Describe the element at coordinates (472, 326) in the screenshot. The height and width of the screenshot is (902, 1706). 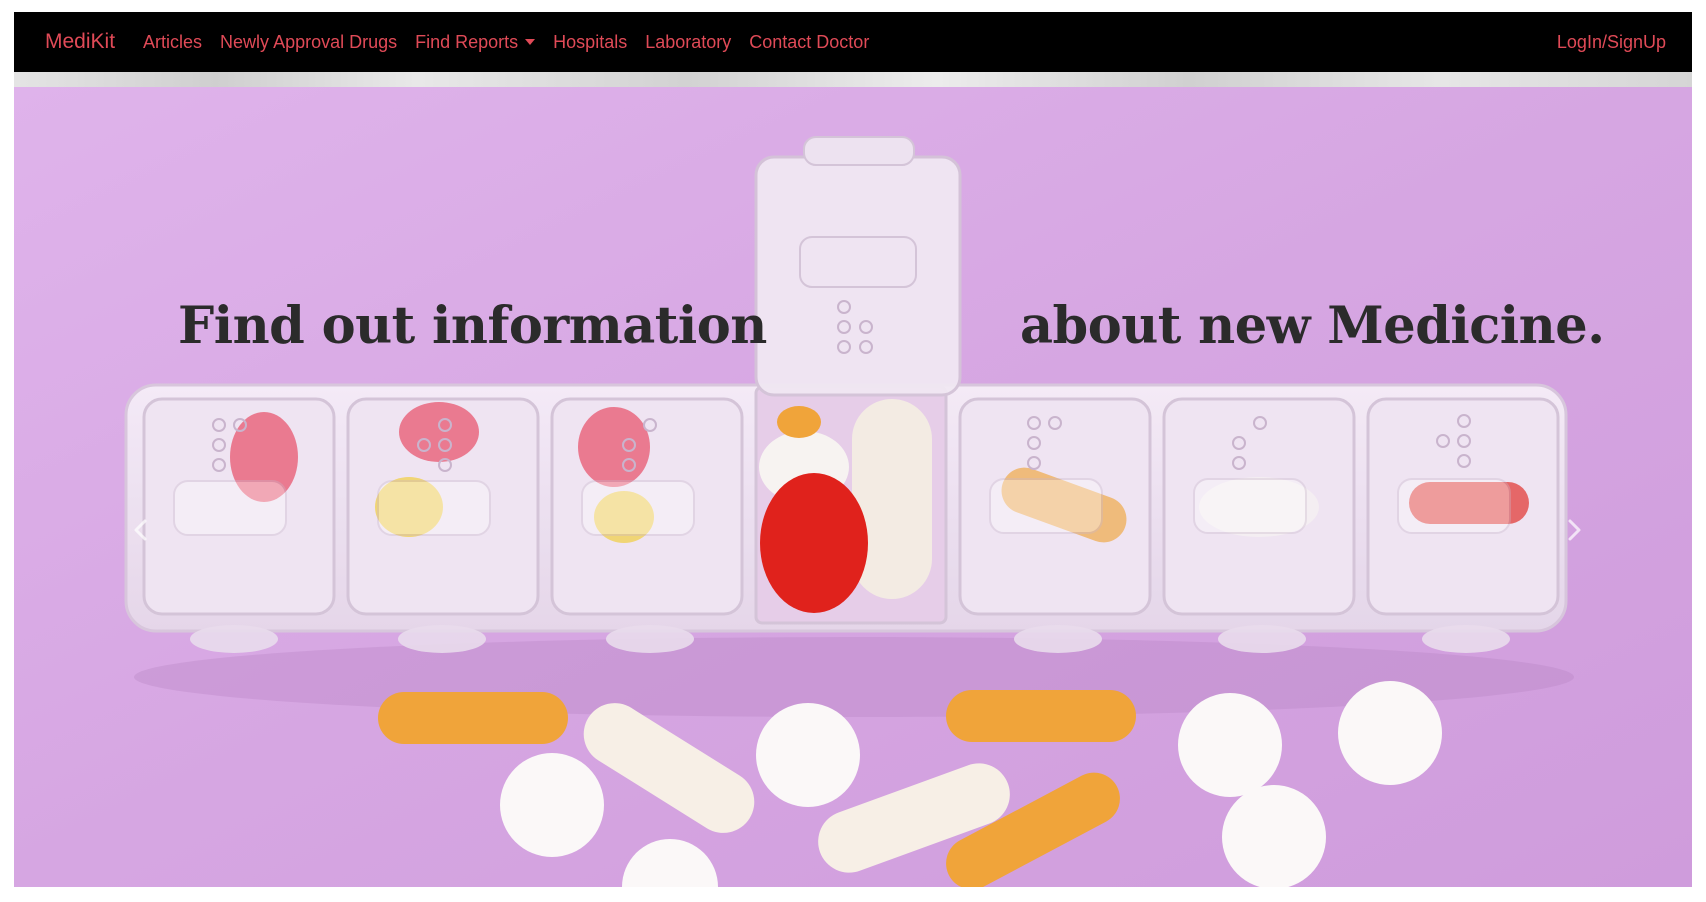
I see `hero-headline-left: Find out information` at that location.